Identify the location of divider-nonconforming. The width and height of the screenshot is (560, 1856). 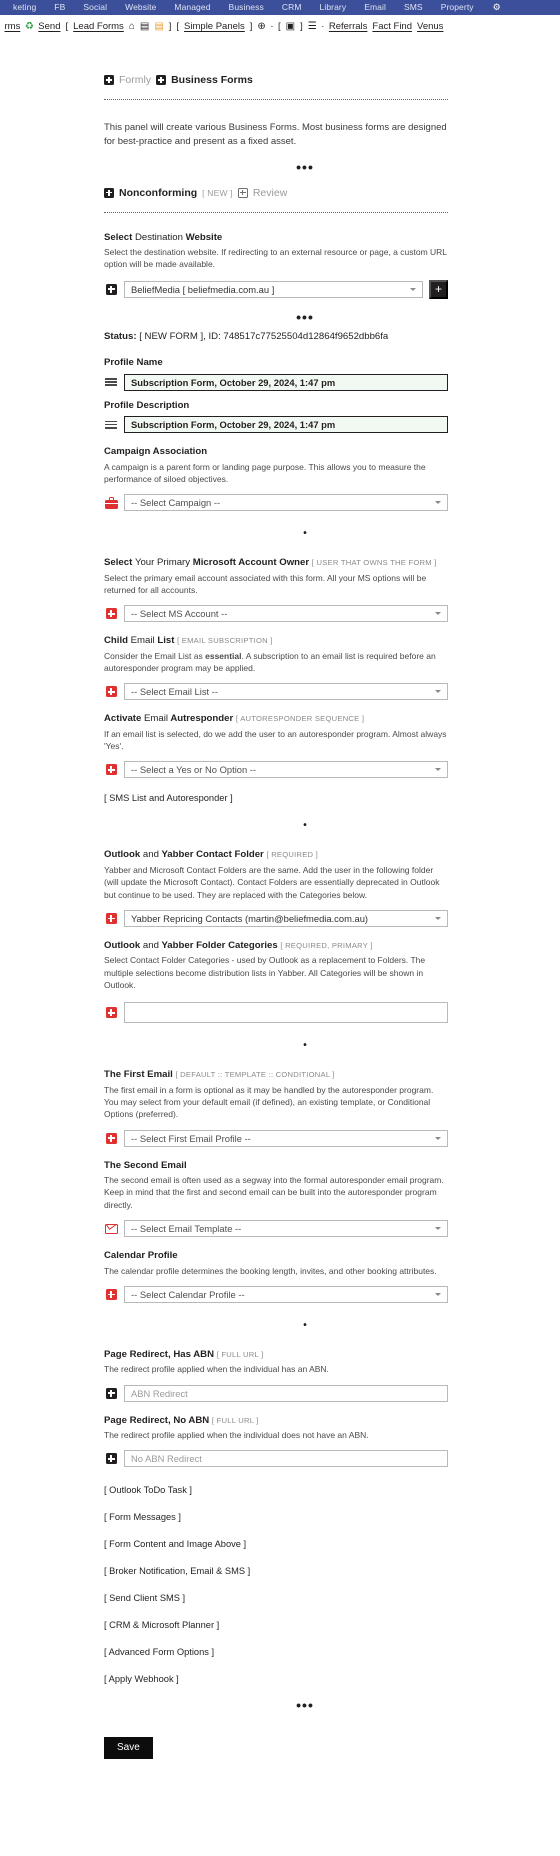
(276, 212).